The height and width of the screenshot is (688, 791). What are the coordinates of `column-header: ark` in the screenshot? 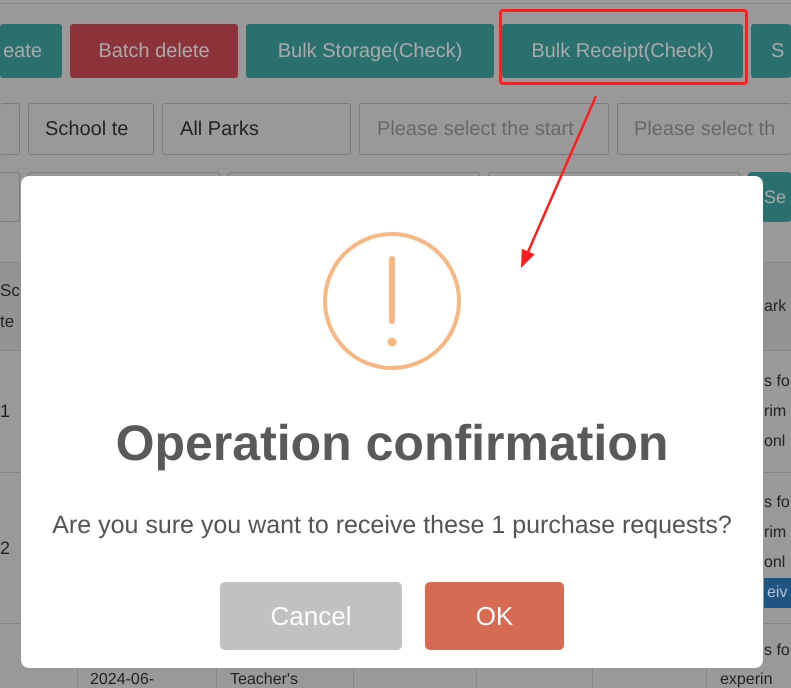 It's located at (775, 306).